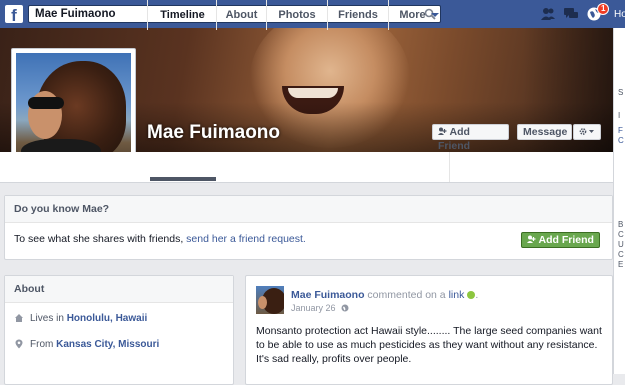 This screenshot has height=385, width=625. I want to click on about-title: About, so click(119, 289).